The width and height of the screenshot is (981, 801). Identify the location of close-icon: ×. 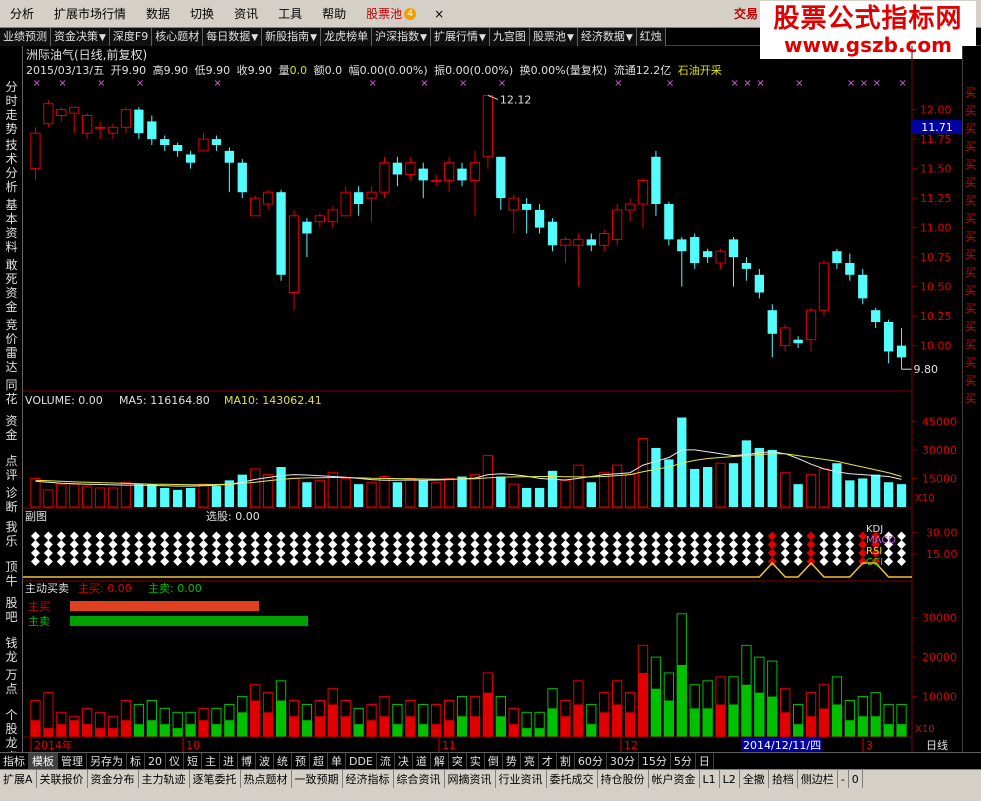
(439, 14).